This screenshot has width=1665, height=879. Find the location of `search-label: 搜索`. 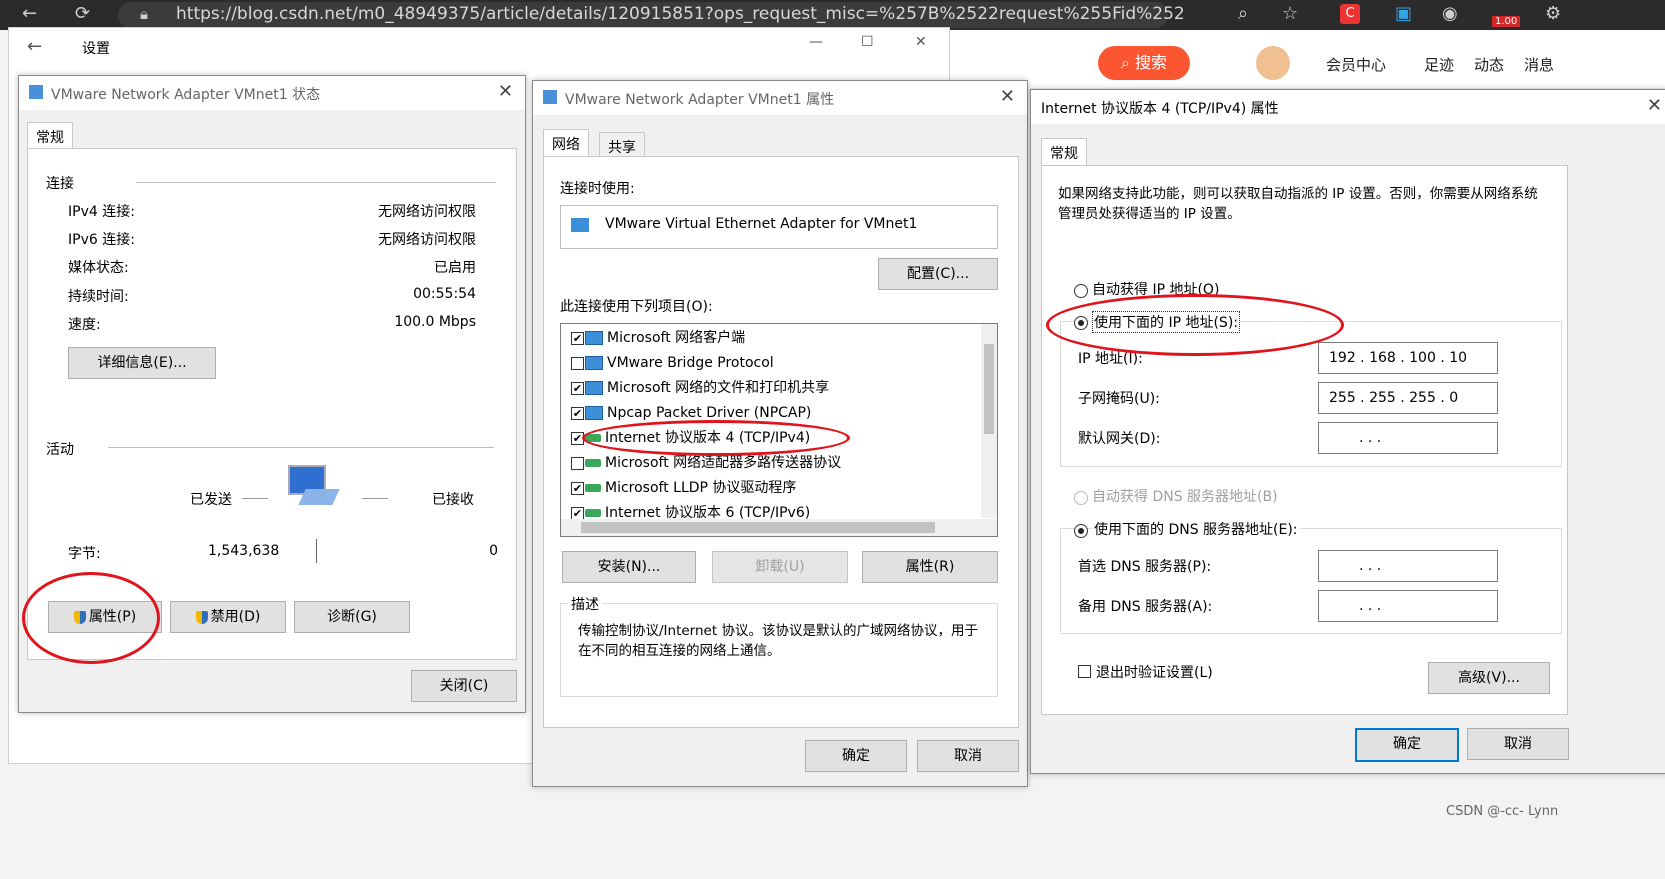

search-label: 搜索 is located at coordinates (1151, 62).